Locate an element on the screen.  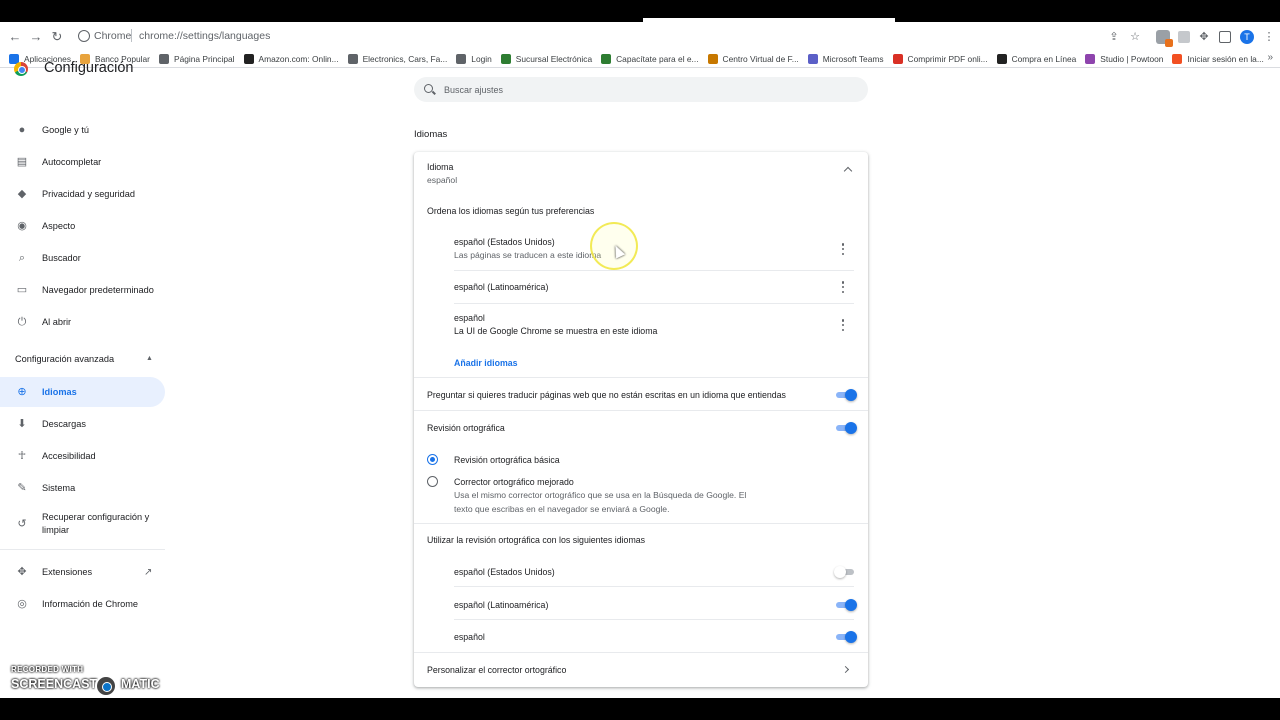
sidebar-item: ◉ Aspecto is located at coordinates (82, 226).